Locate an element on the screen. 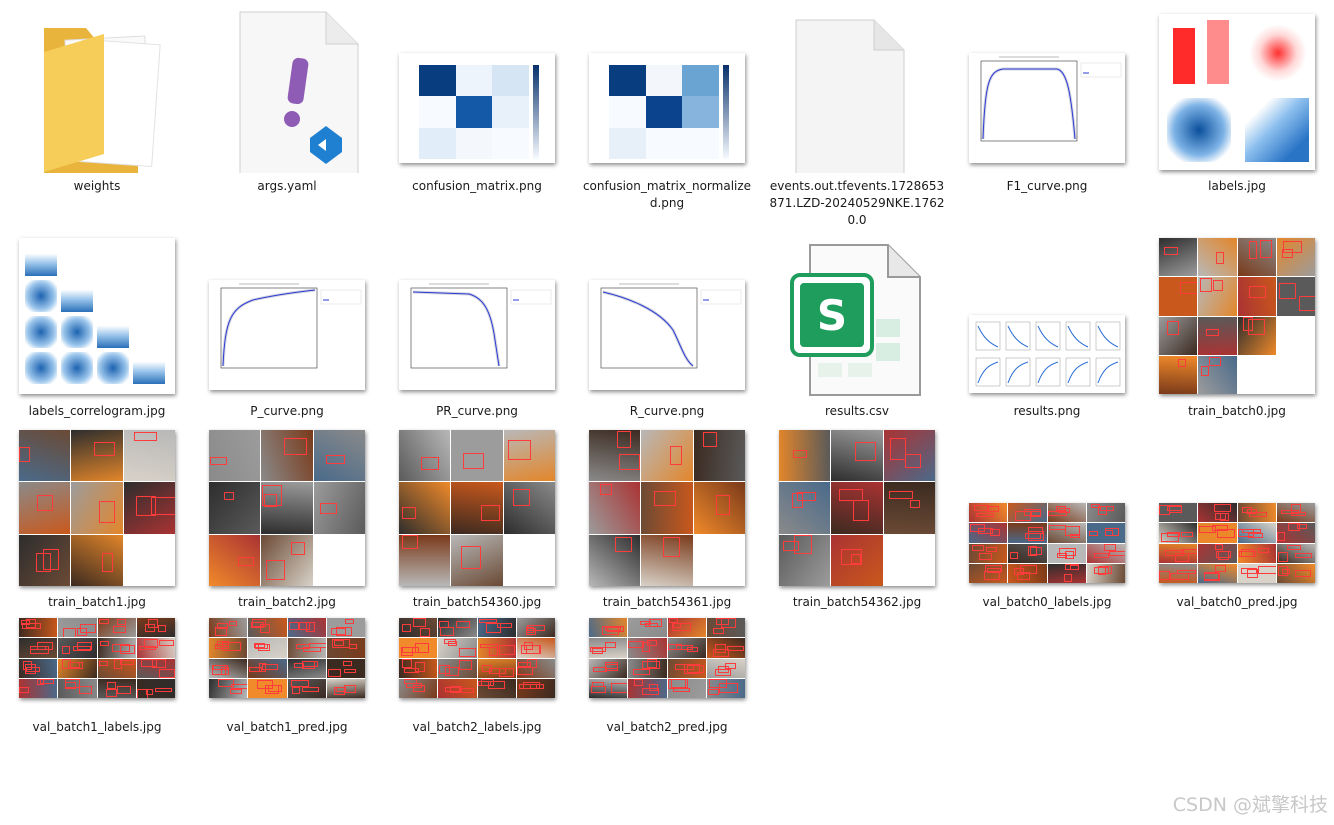 This screenshot has width=1334, height=825. file-item-val-batch0-pred-jpg: val_batch0_pred.jpg is located at coordinates (1237, 518).